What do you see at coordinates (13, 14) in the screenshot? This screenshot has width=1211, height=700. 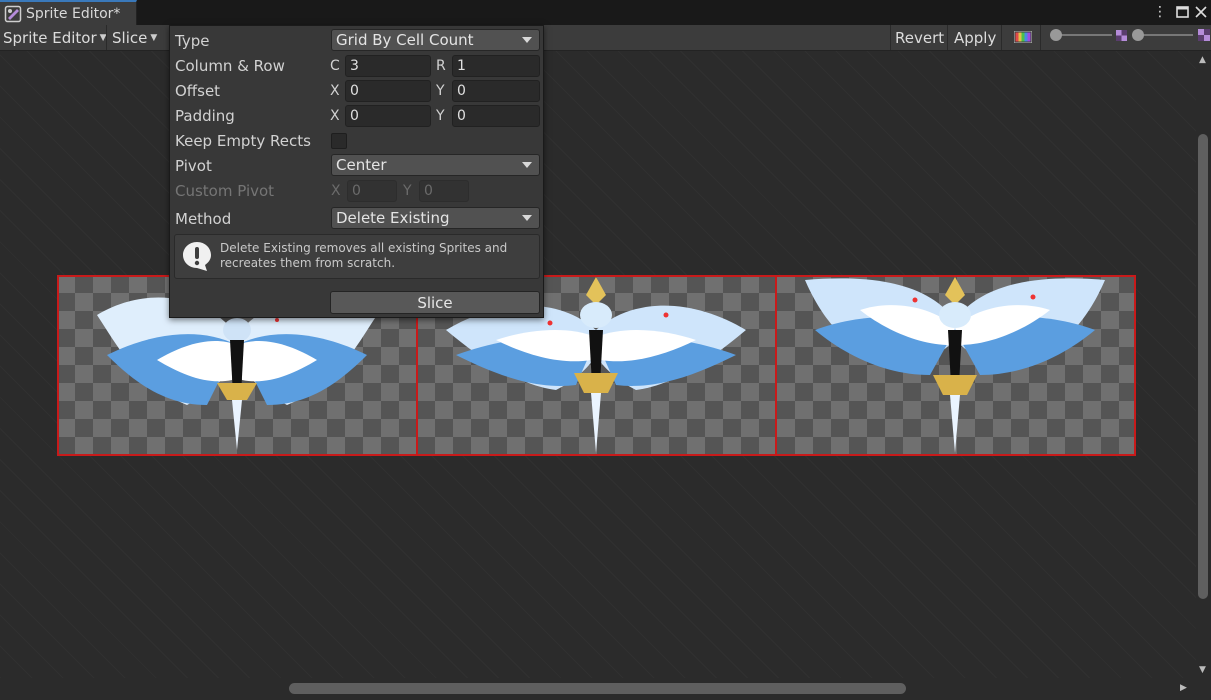 I see `sprite-editor-icon` at bounding box center [13, 14].